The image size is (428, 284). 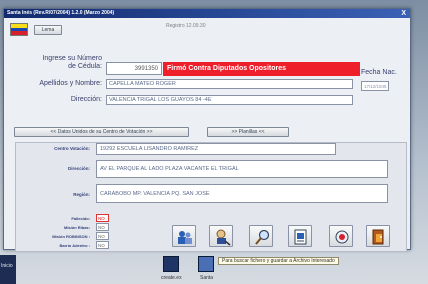 What do you see at coordinates (72, 148) in the screenshot?
I see `centro-label: Centro Votación:` at bounding box center [72, 148].